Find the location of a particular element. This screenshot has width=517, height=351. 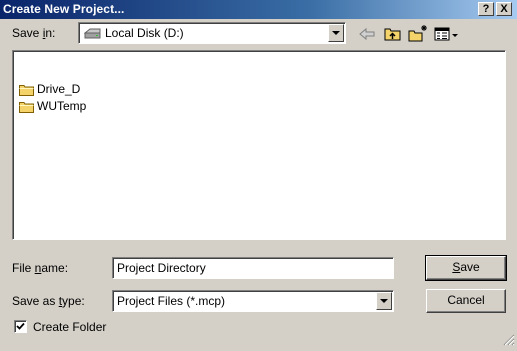

up-one-level-button is located at coordinates (393, 34).